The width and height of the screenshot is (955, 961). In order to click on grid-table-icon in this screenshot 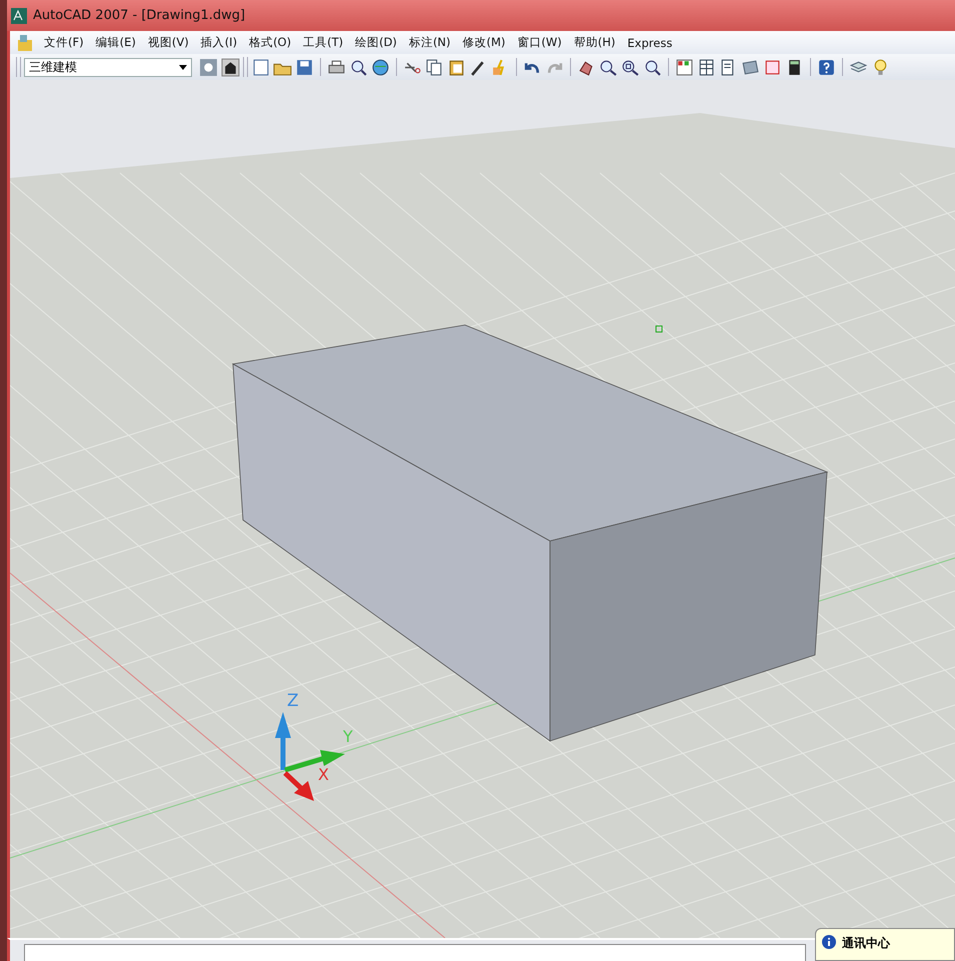, I will do `click(706, 67)`.